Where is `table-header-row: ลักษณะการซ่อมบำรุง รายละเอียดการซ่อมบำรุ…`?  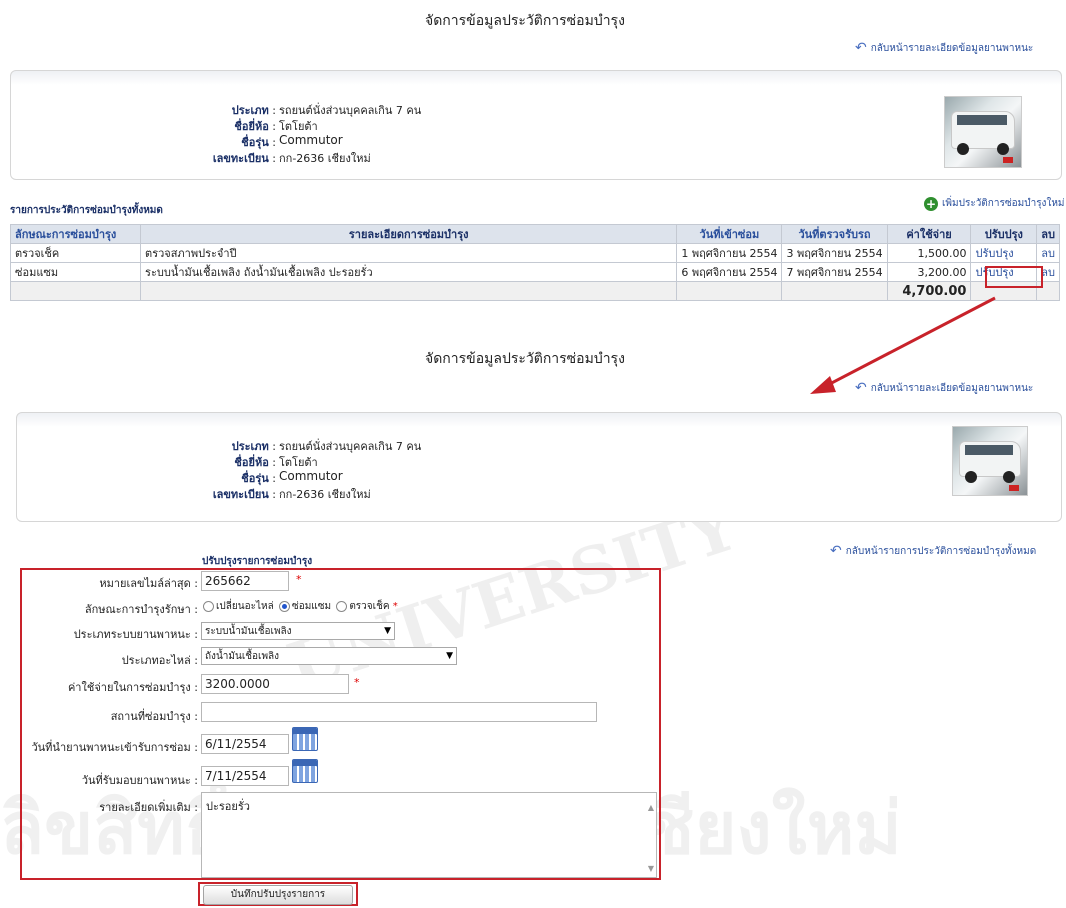 table-header-row: ลักษณะการซ่อมบำรุง รายละเอียดการซ่อมบำรุ… is located at coordinates (534, 234).